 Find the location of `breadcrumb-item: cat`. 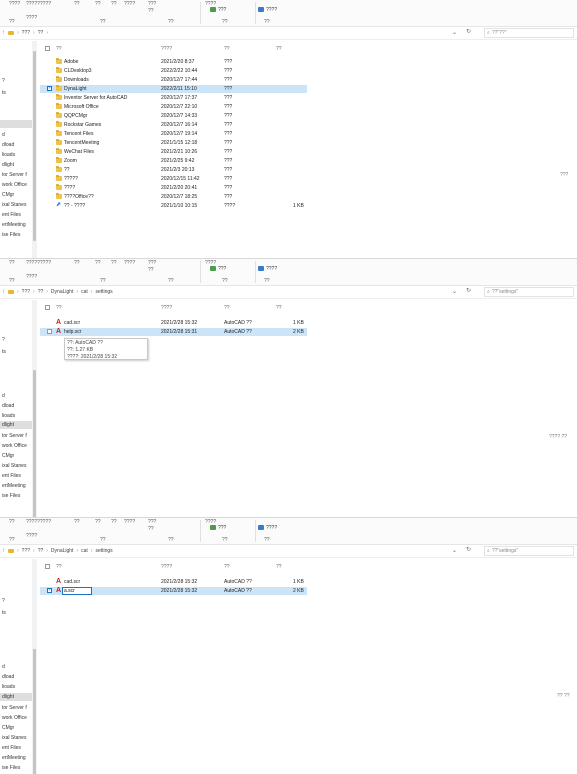

breadcrumb-item: cat is located at coordinates (84, 292).